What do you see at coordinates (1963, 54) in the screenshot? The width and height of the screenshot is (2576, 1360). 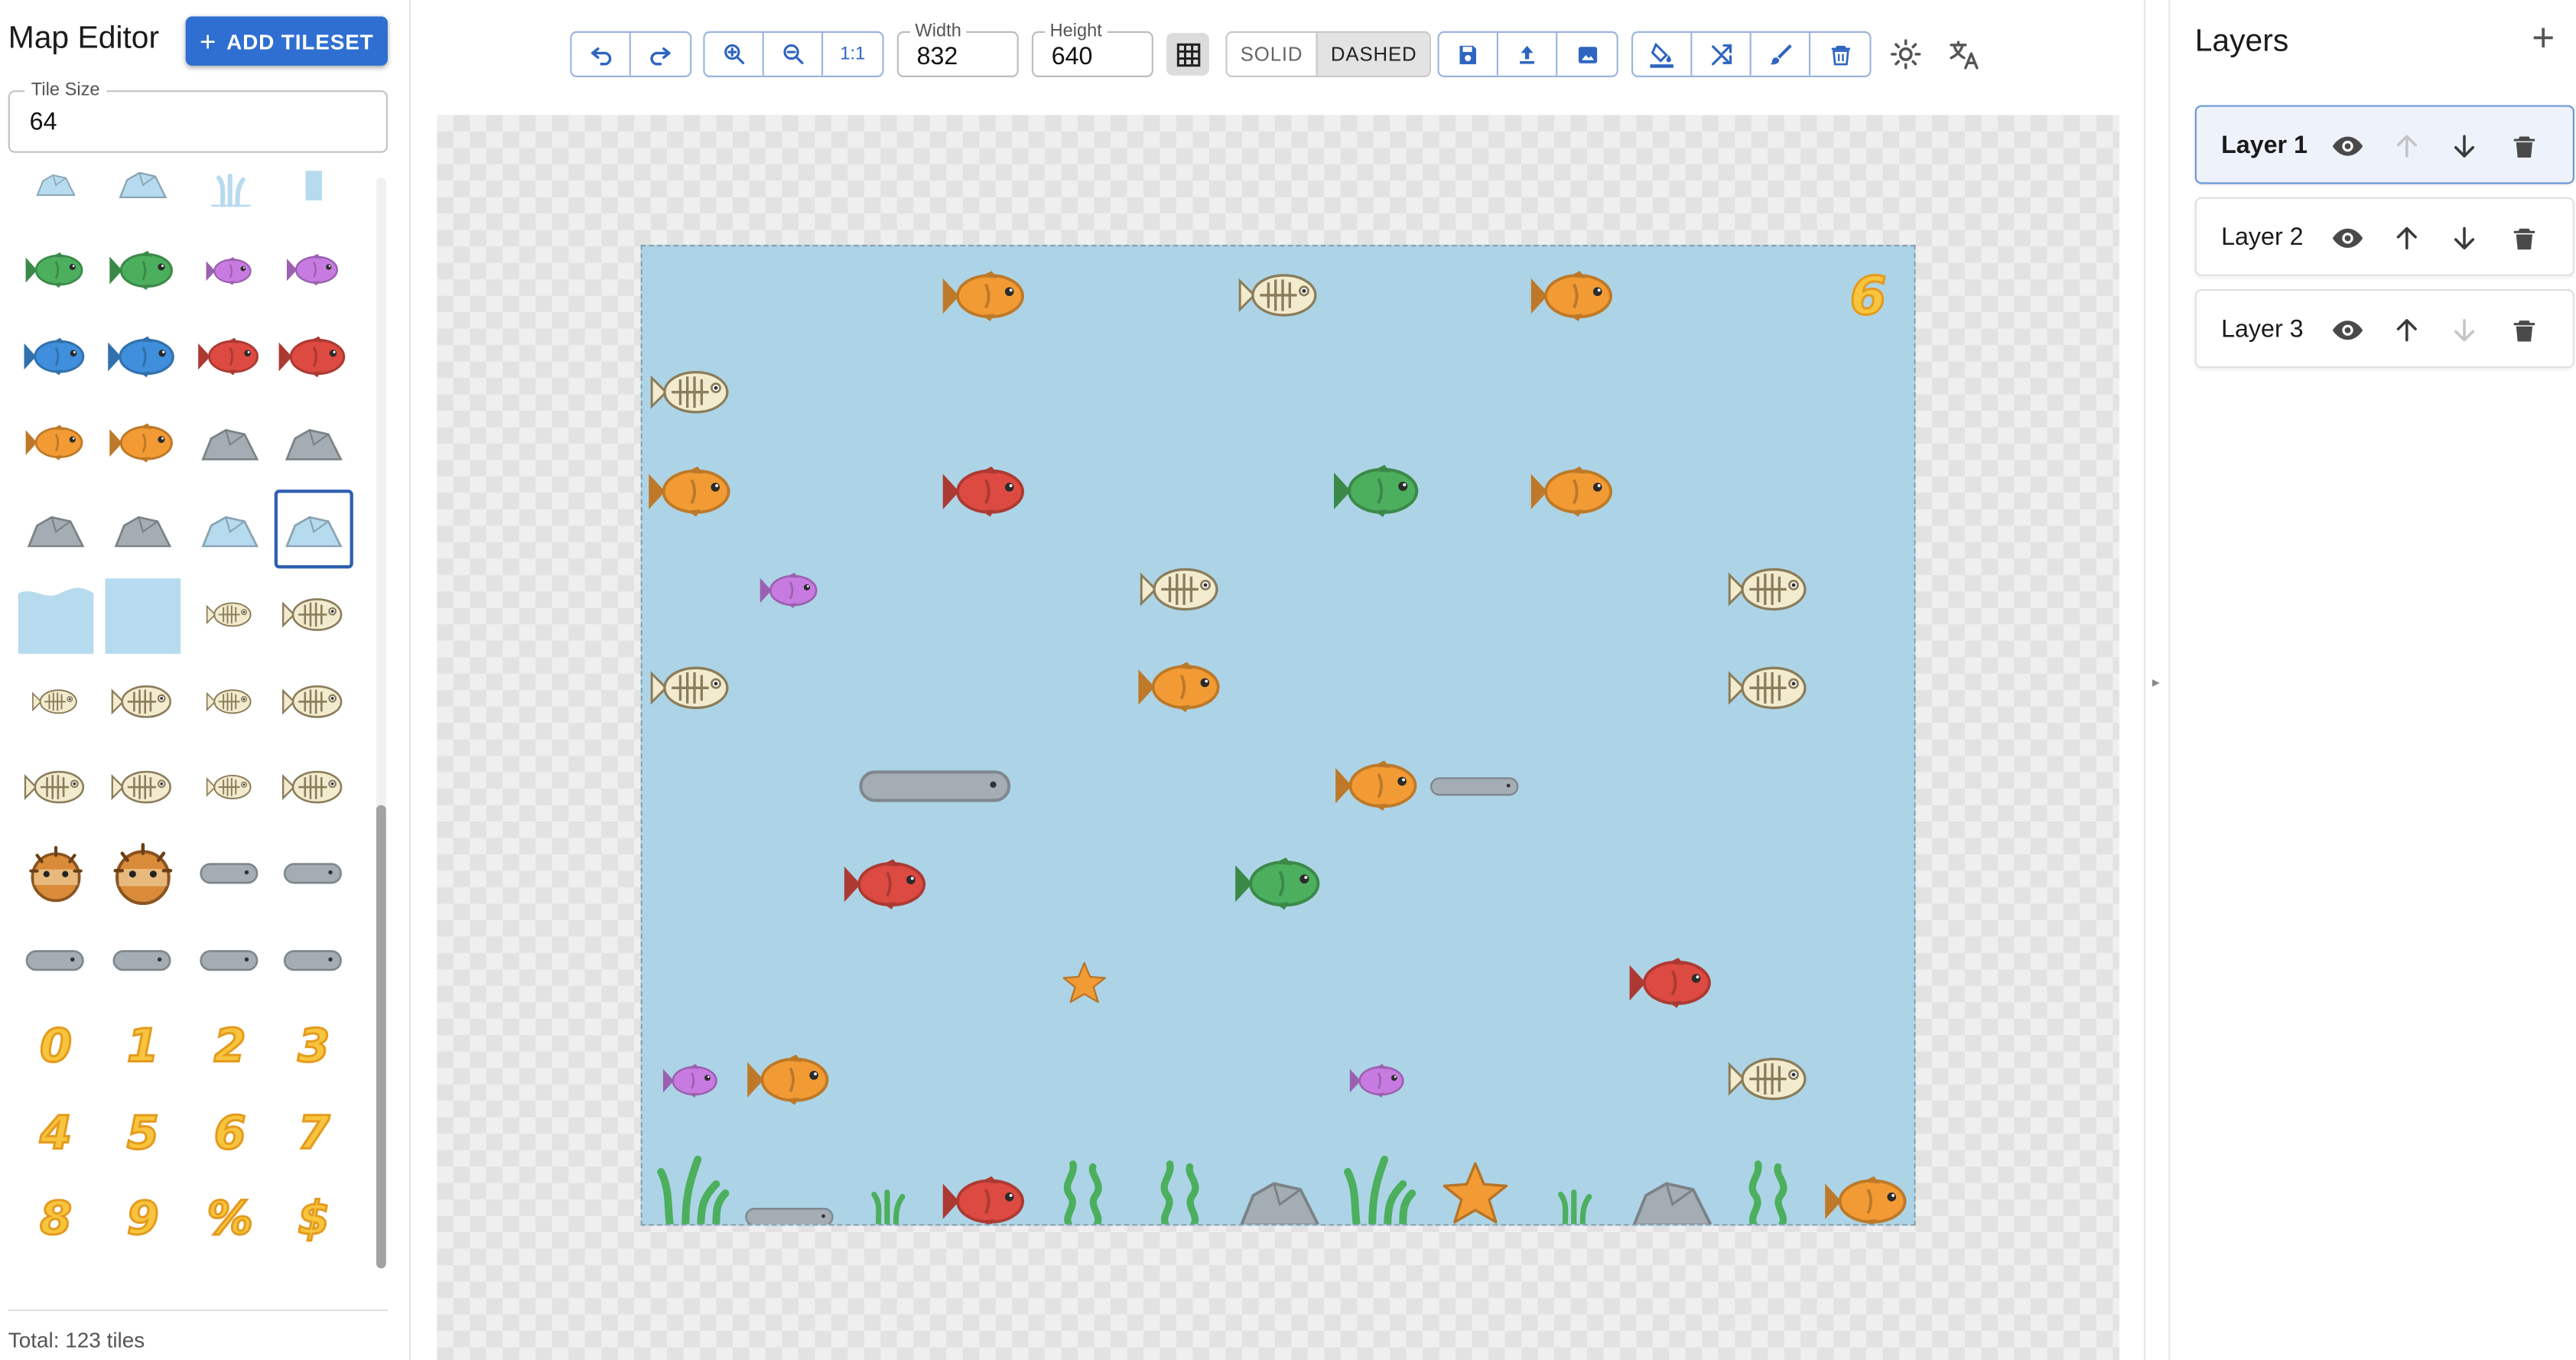 I see `language-button` at bounding box center [1963, 54].